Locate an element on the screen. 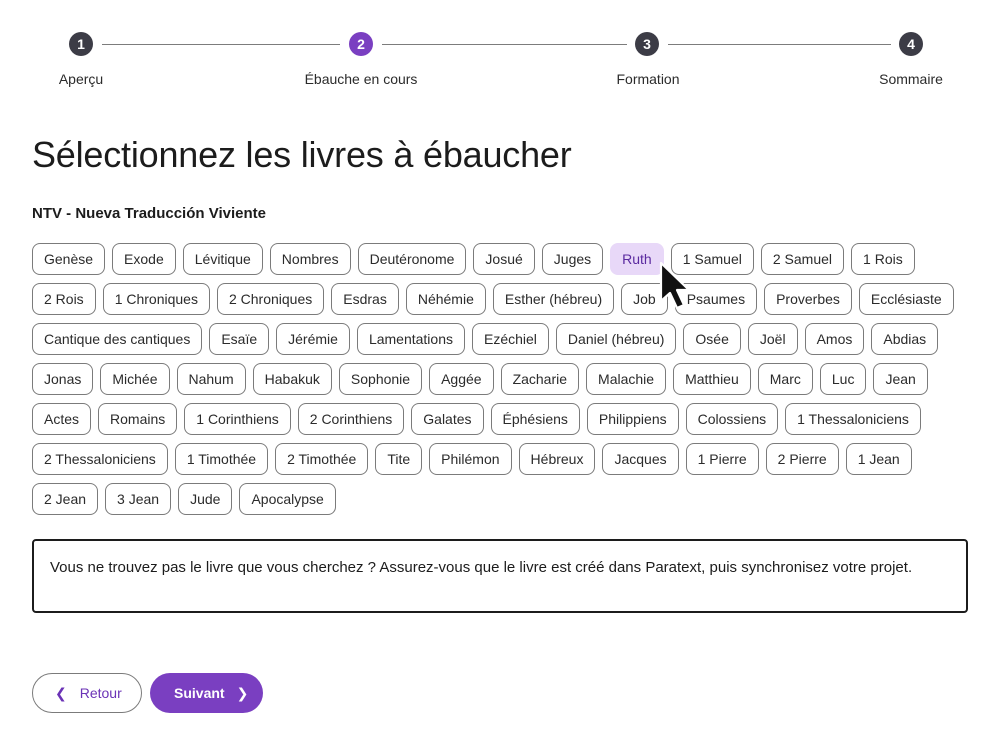 Image resolution: width=1000 pixels, height=755 pixels. book-chip: Éphésiens is located at coordinates (535, 419).